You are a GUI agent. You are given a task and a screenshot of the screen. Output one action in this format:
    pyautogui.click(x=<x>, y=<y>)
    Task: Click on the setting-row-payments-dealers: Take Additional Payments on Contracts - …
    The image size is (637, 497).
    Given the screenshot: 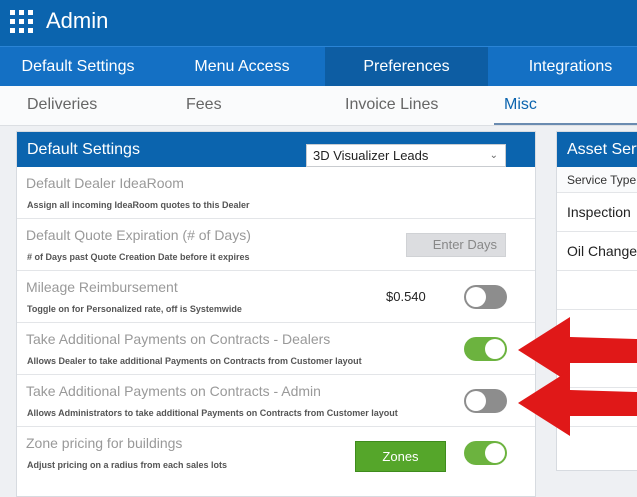 What is the action you would take?
    pyautogui.click(x=276, y=349)
    